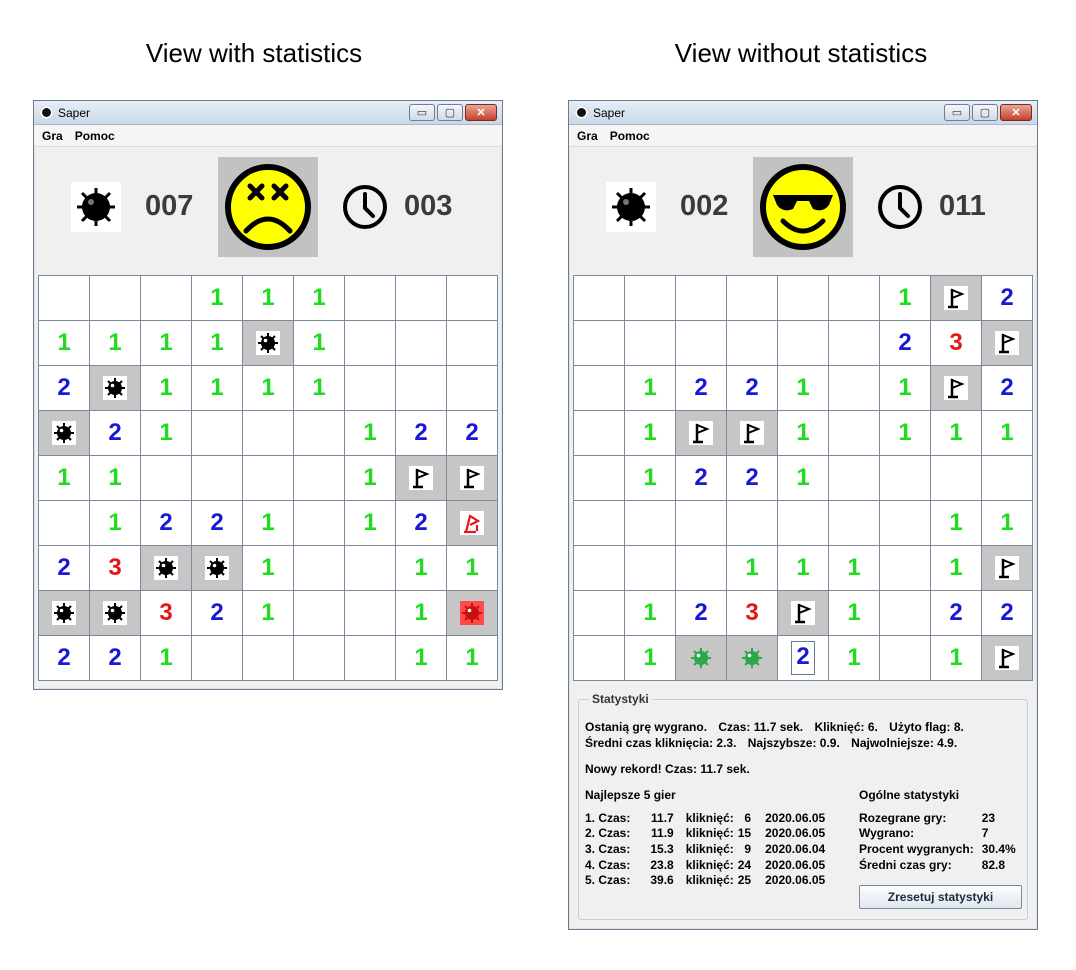  I want to click on maximize-button: ▢, so click(985, 112).